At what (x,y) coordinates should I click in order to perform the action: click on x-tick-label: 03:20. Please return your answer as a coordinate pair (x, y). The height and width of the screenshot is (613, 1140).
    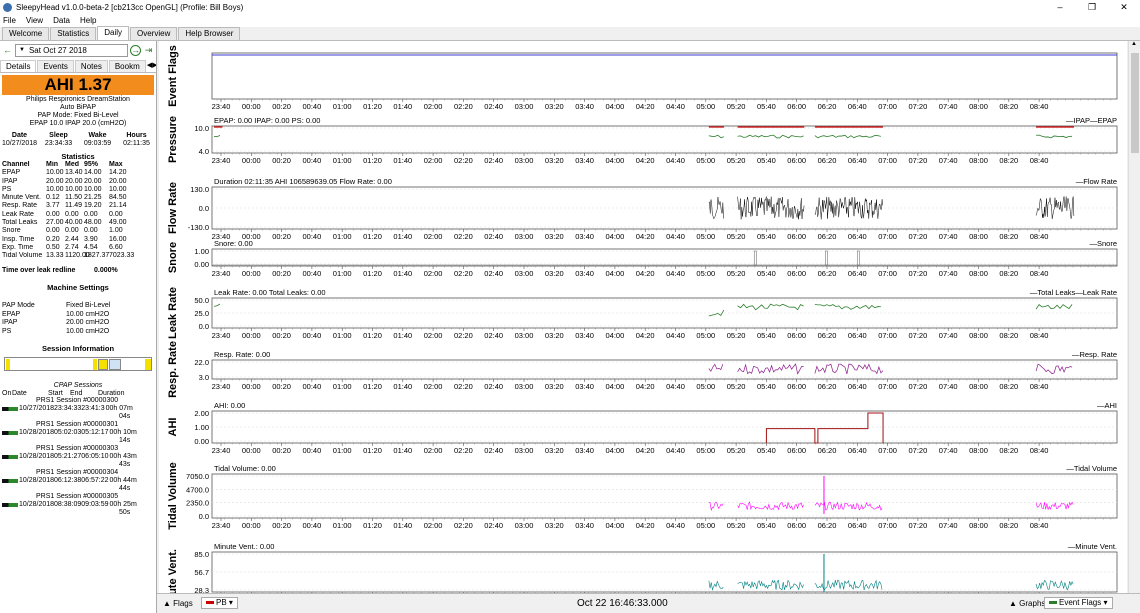
    Looking at the image, I should click on (554, 335).